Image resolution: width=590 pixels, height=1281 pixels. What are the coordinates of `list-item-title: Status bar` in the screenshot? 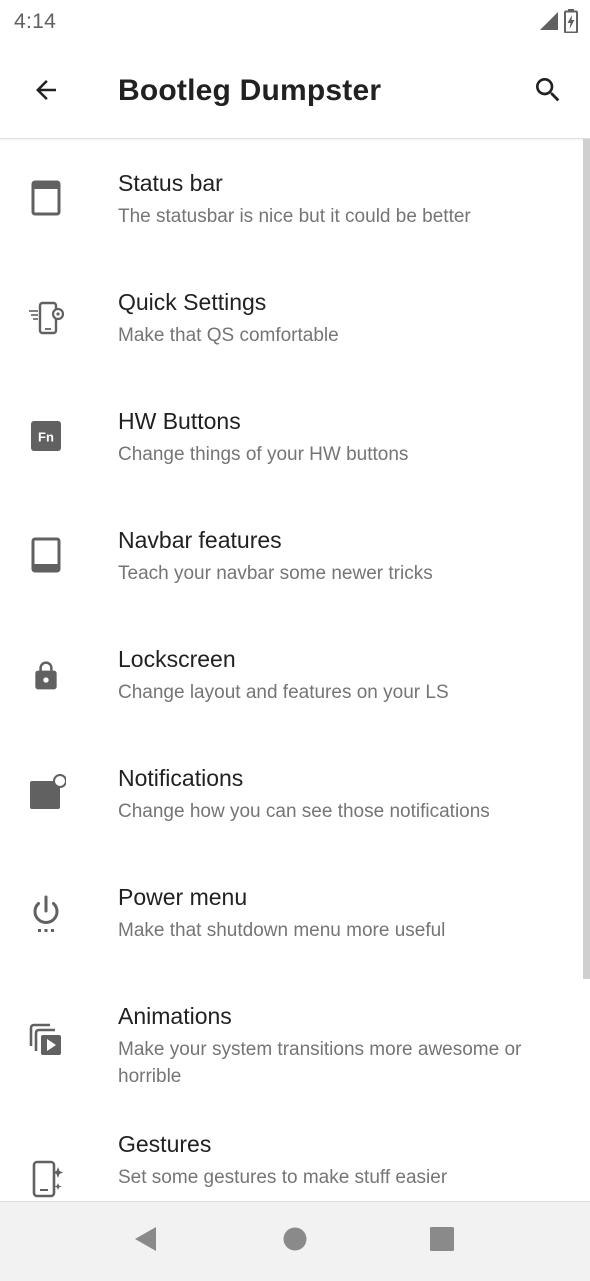 It's located at (170, 183).